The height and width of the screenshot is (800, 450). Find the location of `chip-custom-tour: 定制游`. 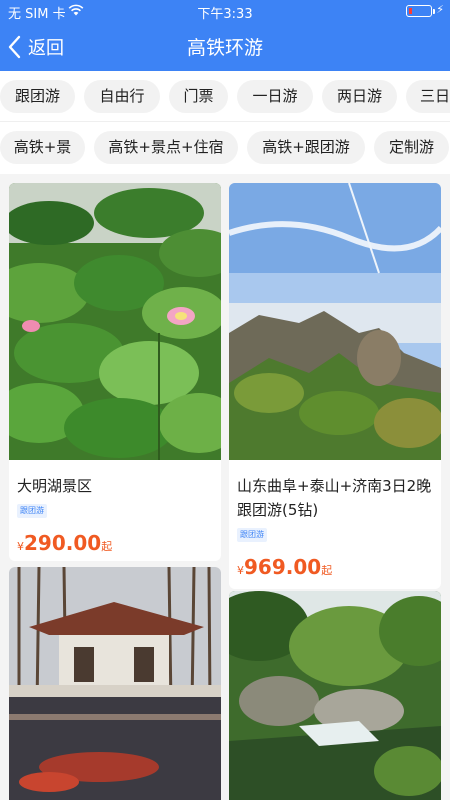

chip-custom-tour: 定制游 is located at coordinates (411, 147).